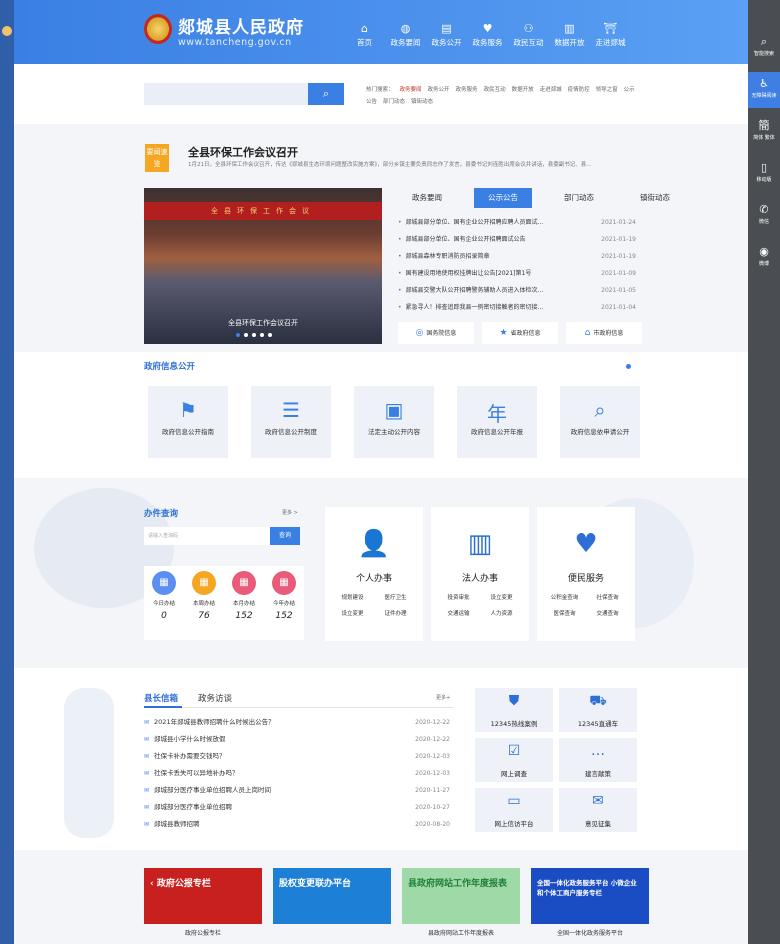  What do you see at coordinates (586, 574) in the screenshot?
I see `service-card: ♥ 便民服务 公积金查询 社保查询 医保查询 交通查询` at bounding box center [586, 574].